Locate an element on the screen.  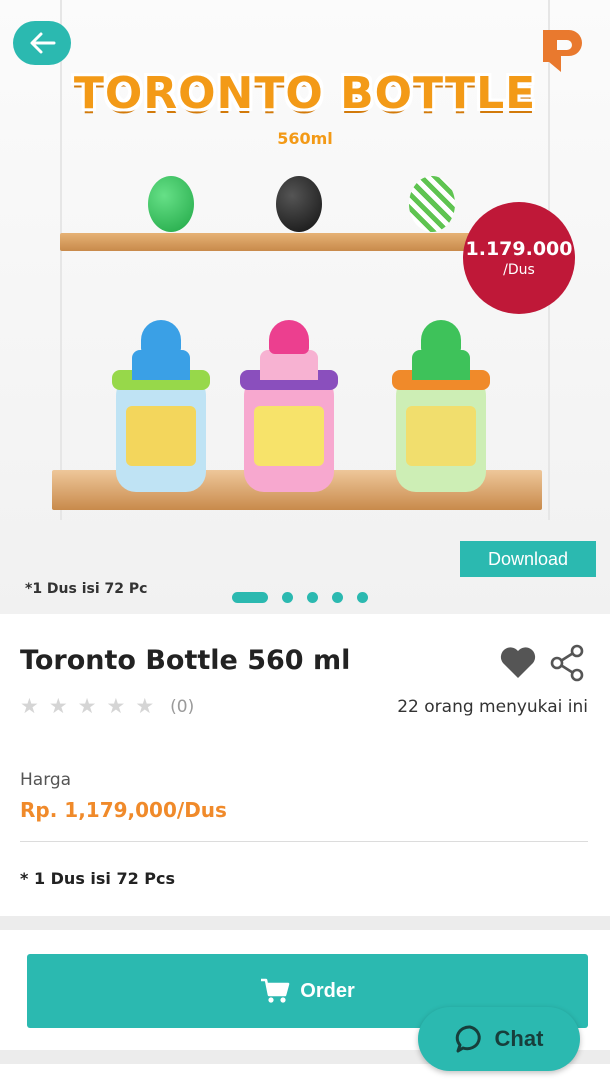
download-button: Download is located at coordinates (528, 559).